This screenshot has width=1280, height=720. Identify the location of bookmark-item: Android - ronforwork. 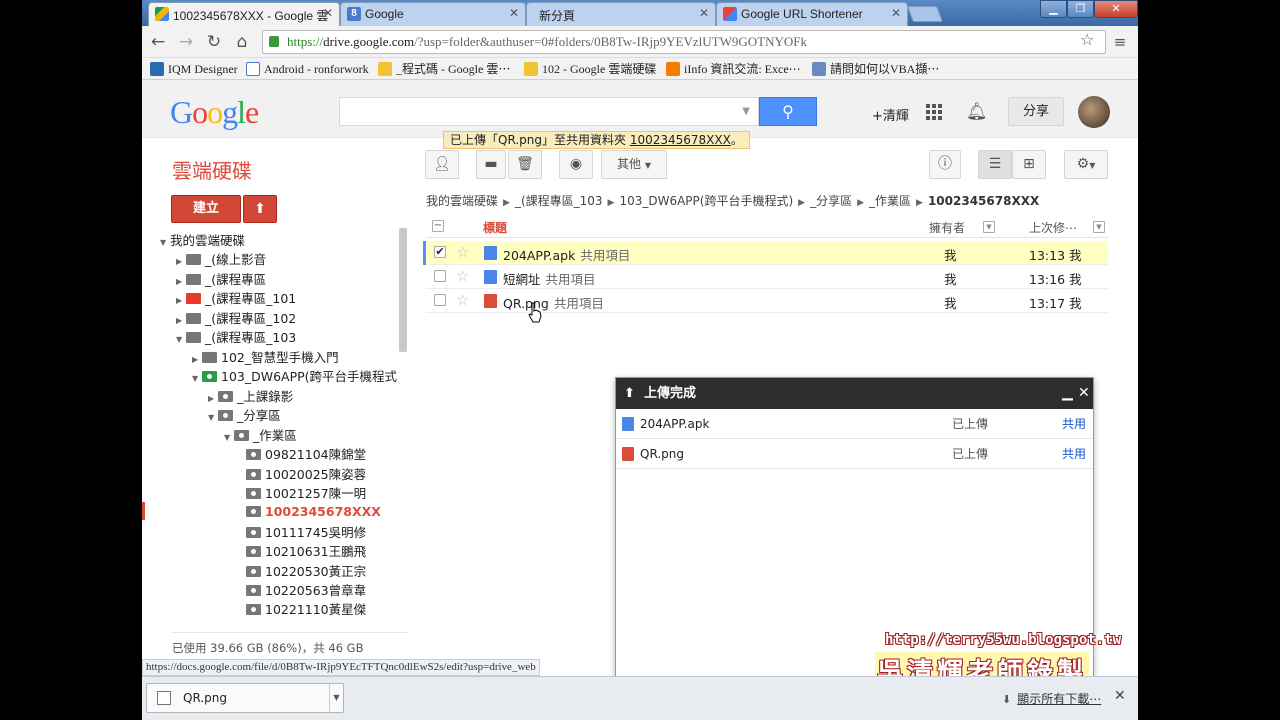
(306, 69).